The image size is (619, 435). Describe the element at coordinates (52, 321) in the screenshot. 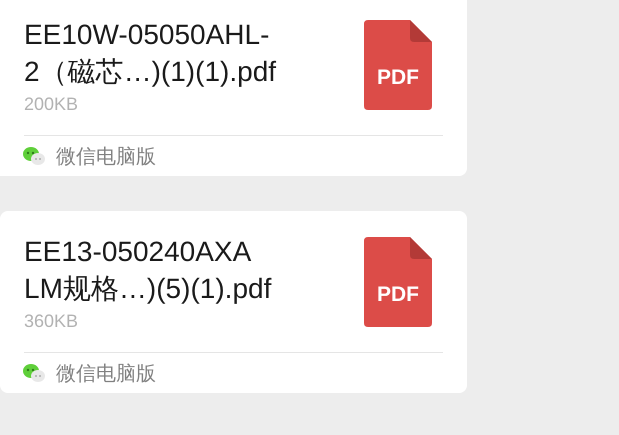

I see `file-size: 360KB` at that location.